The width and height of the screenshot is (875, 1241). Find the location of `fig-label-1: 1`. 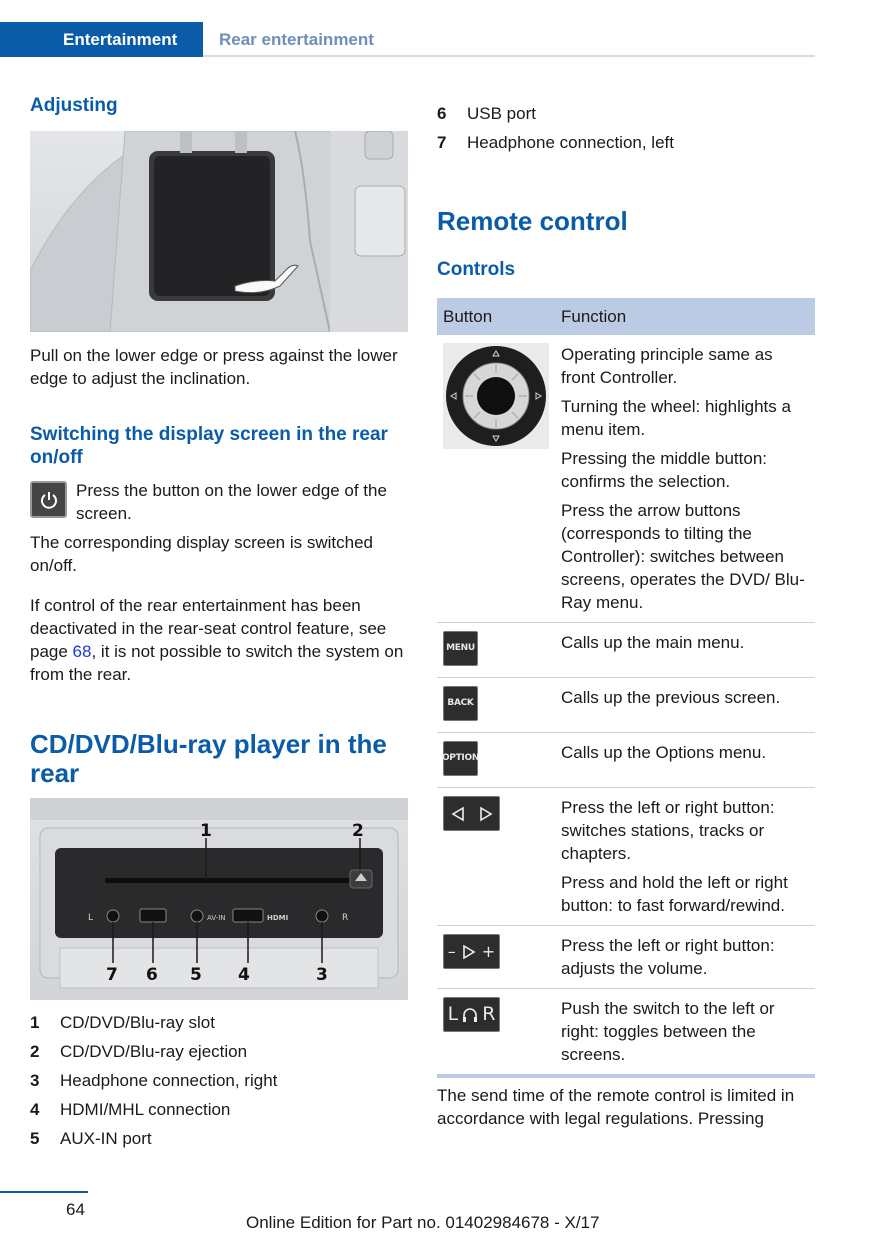

fig-label-1: 1 is located at coordinates (206, 831).